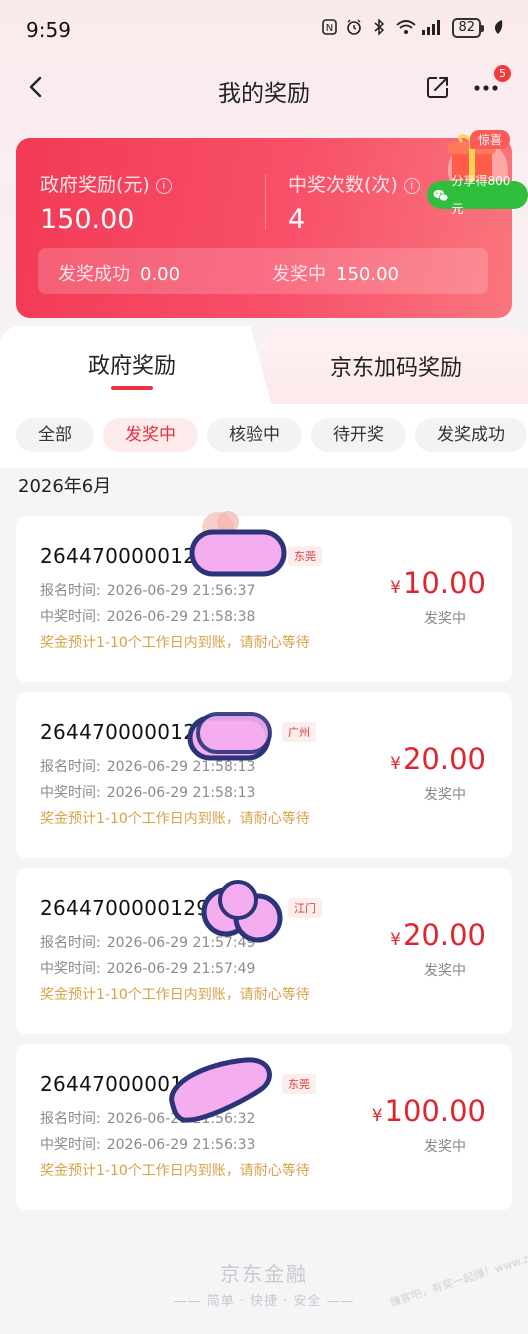 This screenshot has width=528, height=1334. What do you see at coordinates (150, 435) in the screenshot?
I see `filter-paying: 发奖中` at bounding box center [150, 435].